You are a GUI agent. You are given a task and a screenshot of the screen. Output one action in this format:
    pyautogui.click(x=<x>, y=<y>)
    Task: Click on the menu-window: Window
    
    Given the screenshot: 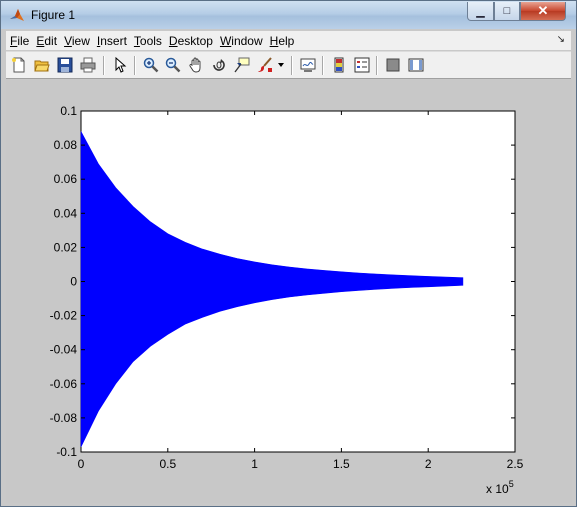 What is the action you would take?
    pyautogui.click(x=241, y=41)
    